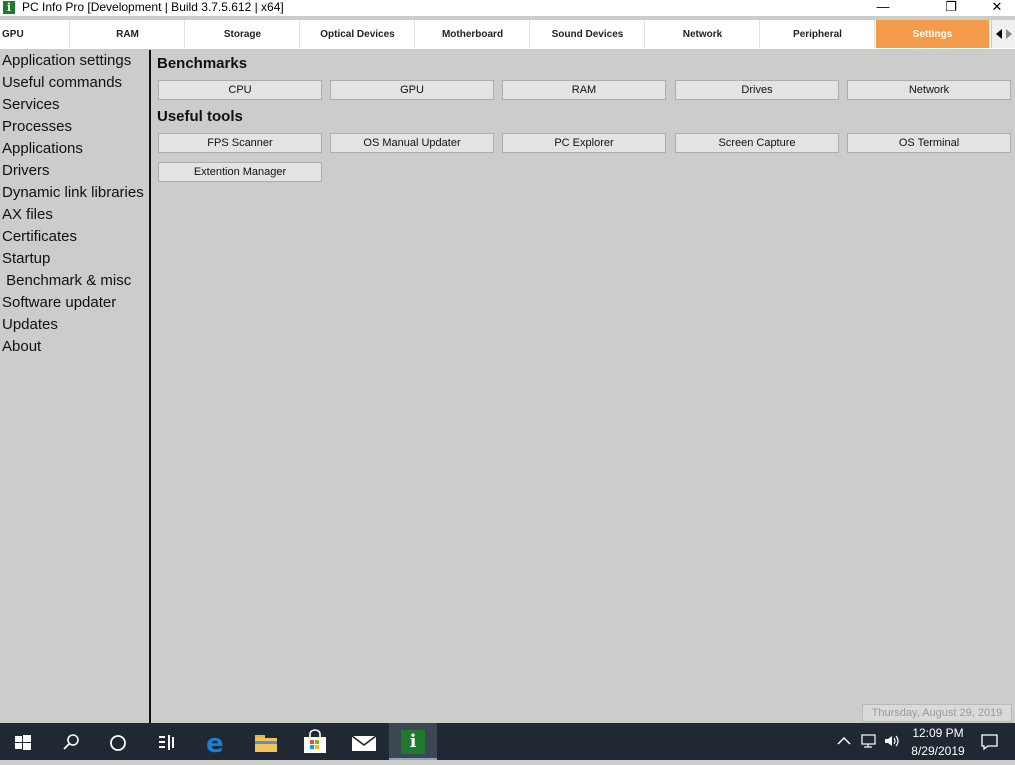 The width and height of the screenshot is (1015, 765). What do you see at coordinates (938, 733) in the screenshot?
I see `clock-time: 12:09 PM` at bounding box center [938, 733].